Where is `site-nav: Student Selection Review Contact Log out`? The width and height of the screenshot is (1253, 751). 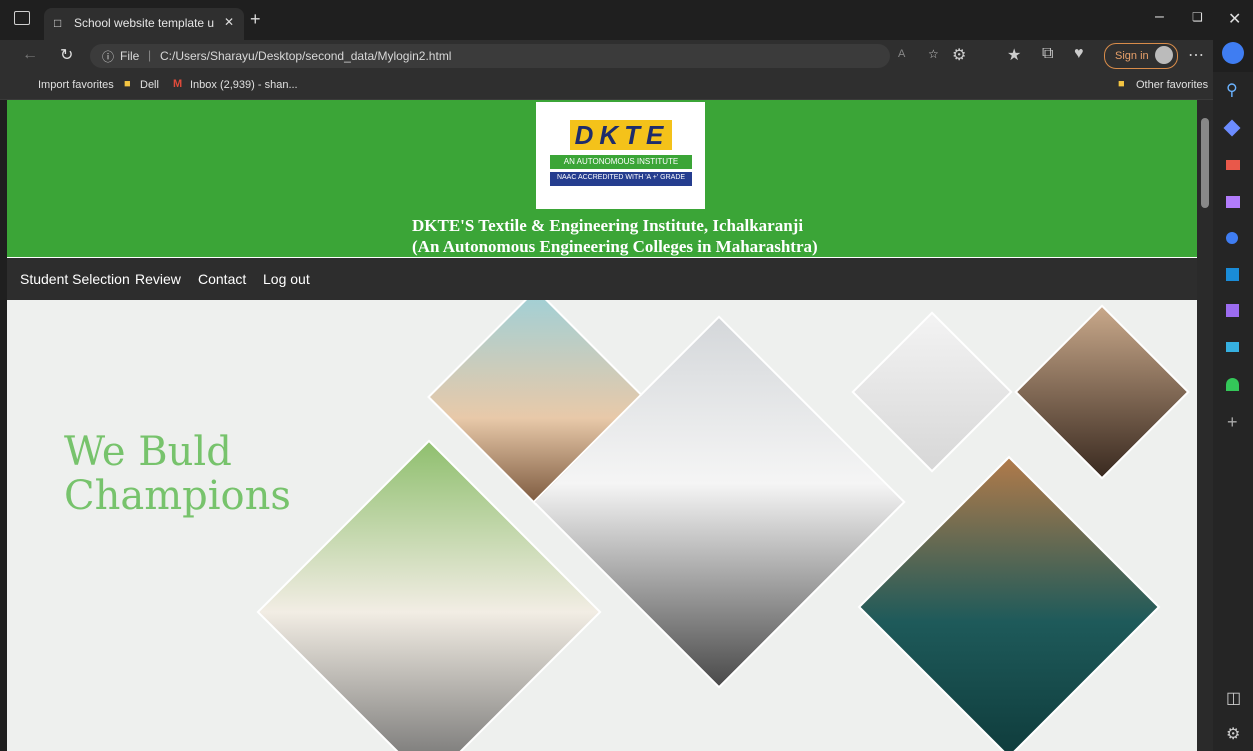 site-nav: Student Selection Review Contact Log out is located at coordinates (602, 279).